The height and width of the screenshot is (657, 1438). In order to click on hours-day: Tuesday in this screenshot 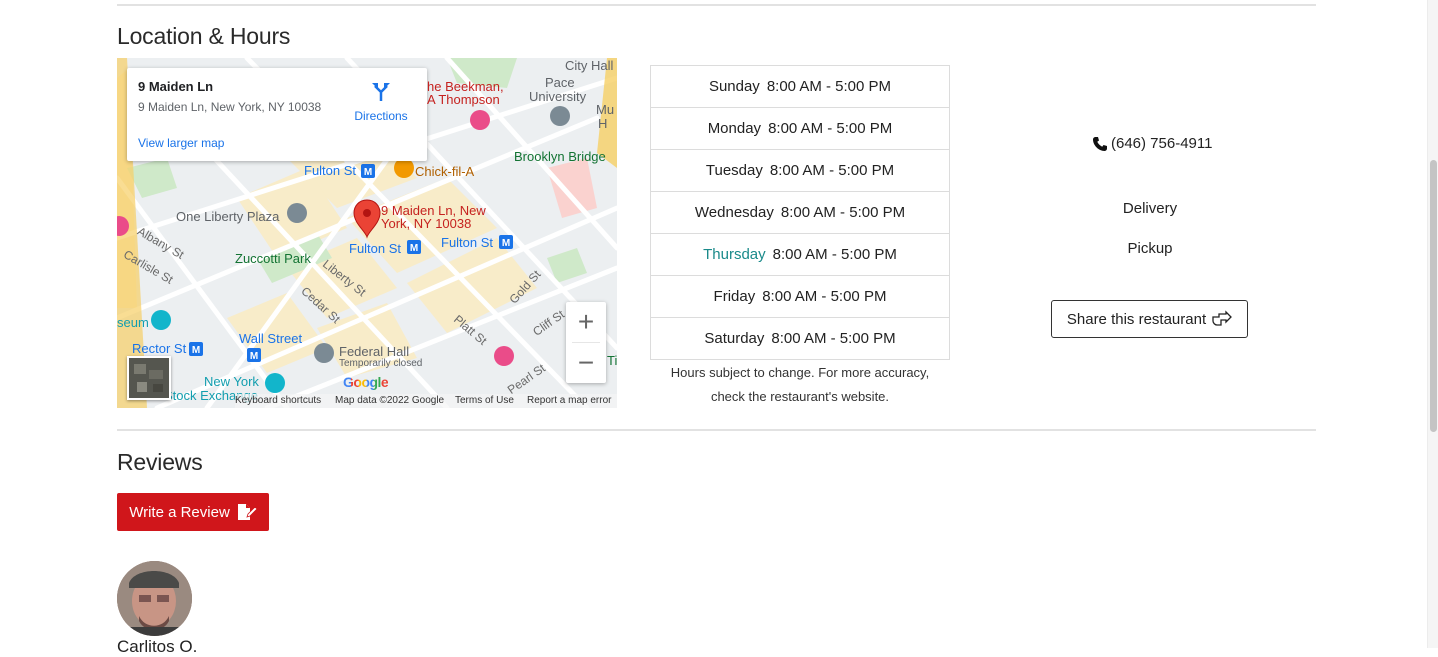, I will do `click(734, 170)`.